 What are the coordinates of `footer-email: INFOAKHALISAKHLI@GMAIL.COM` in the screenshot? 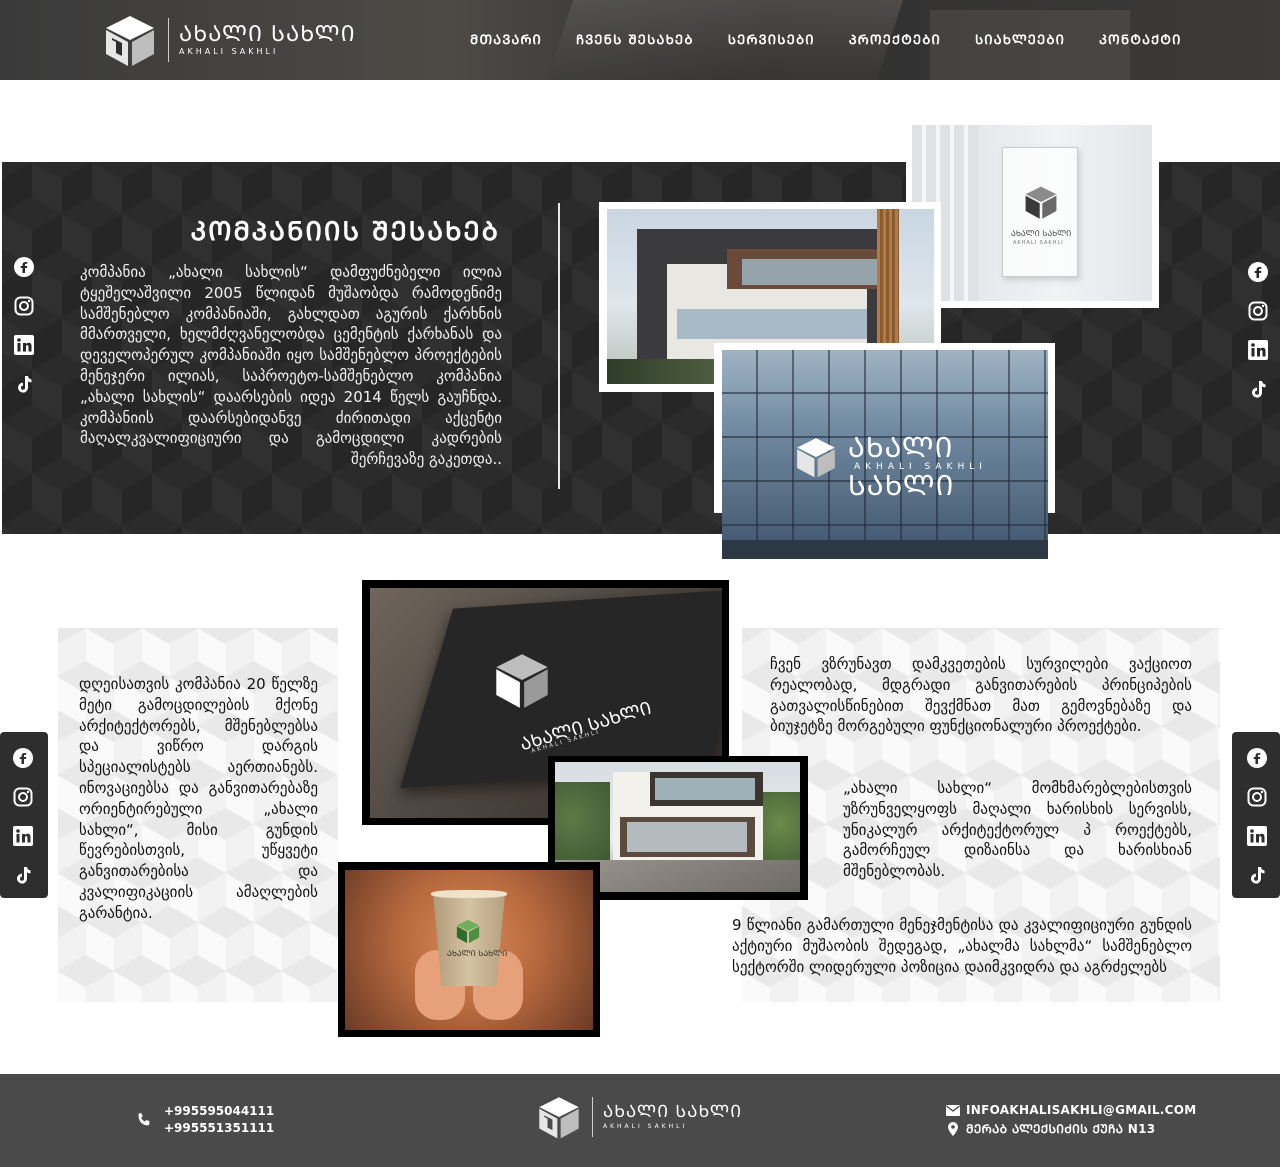 It's located at (1081, 1110).